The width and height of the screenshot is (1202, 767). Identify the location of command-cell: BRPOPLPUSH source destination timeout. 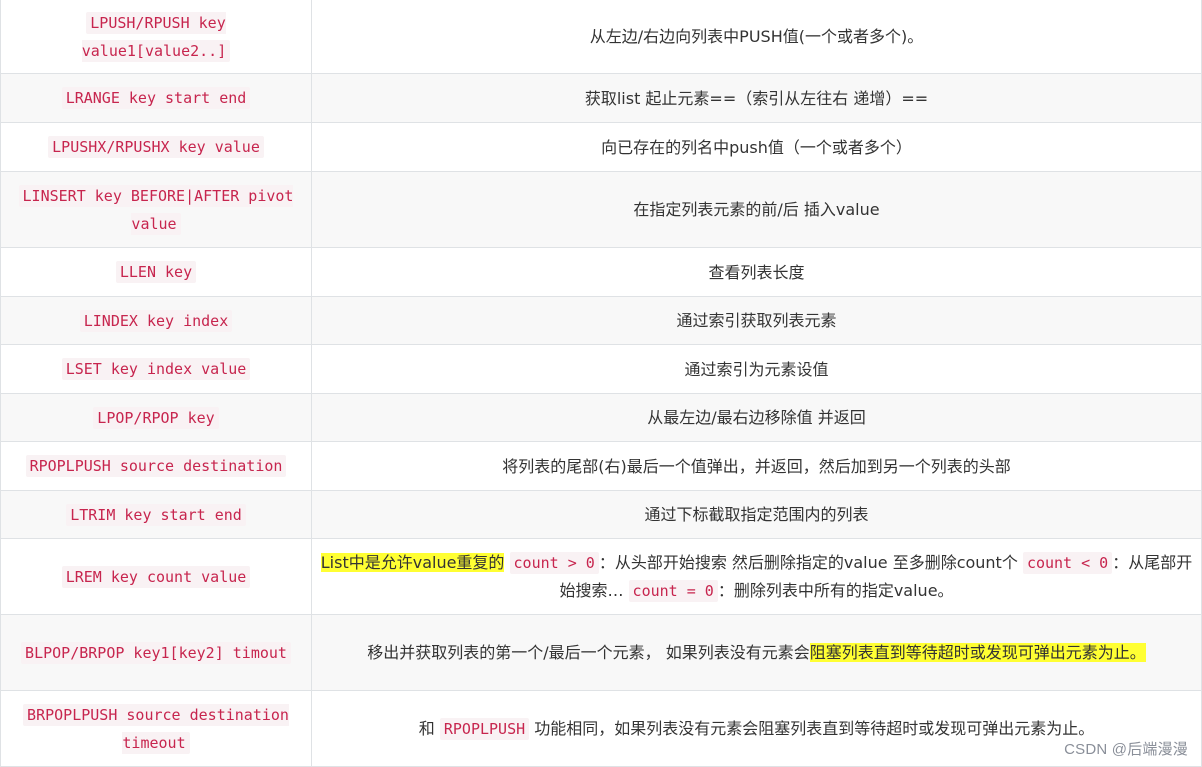
(156, 728).